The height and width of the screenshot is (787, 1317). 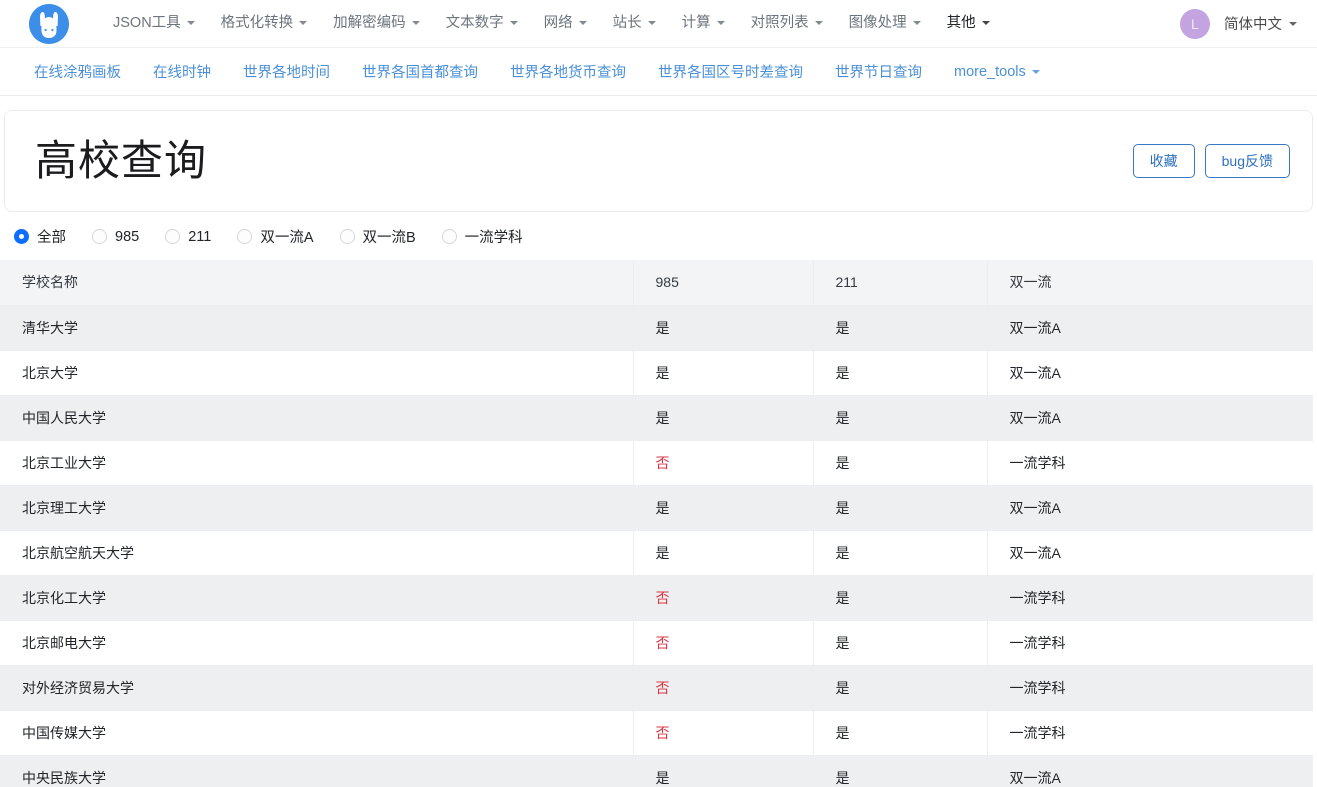 I want to click on filter-option-double-first-class-b: 双一流B, so click(x=377, y=236).